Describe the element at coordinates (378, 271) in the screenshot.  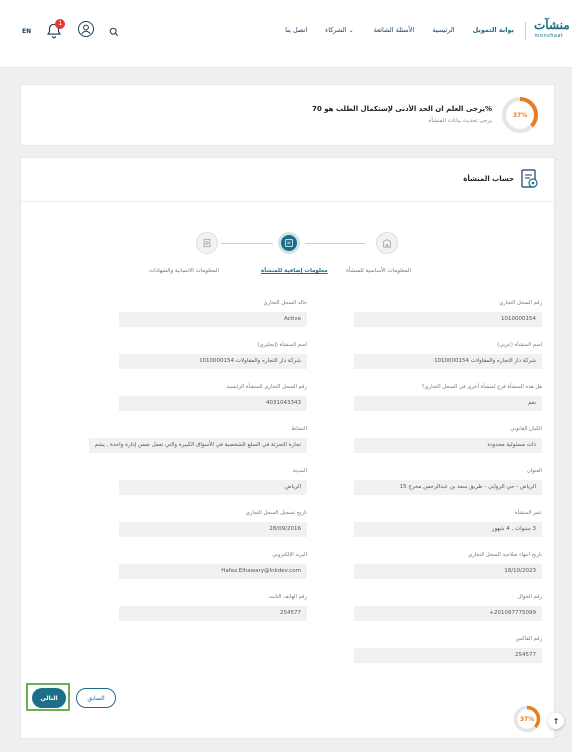
I see `step-label-basic-info: المعلومات الأساسية للمنشأة` at that location.